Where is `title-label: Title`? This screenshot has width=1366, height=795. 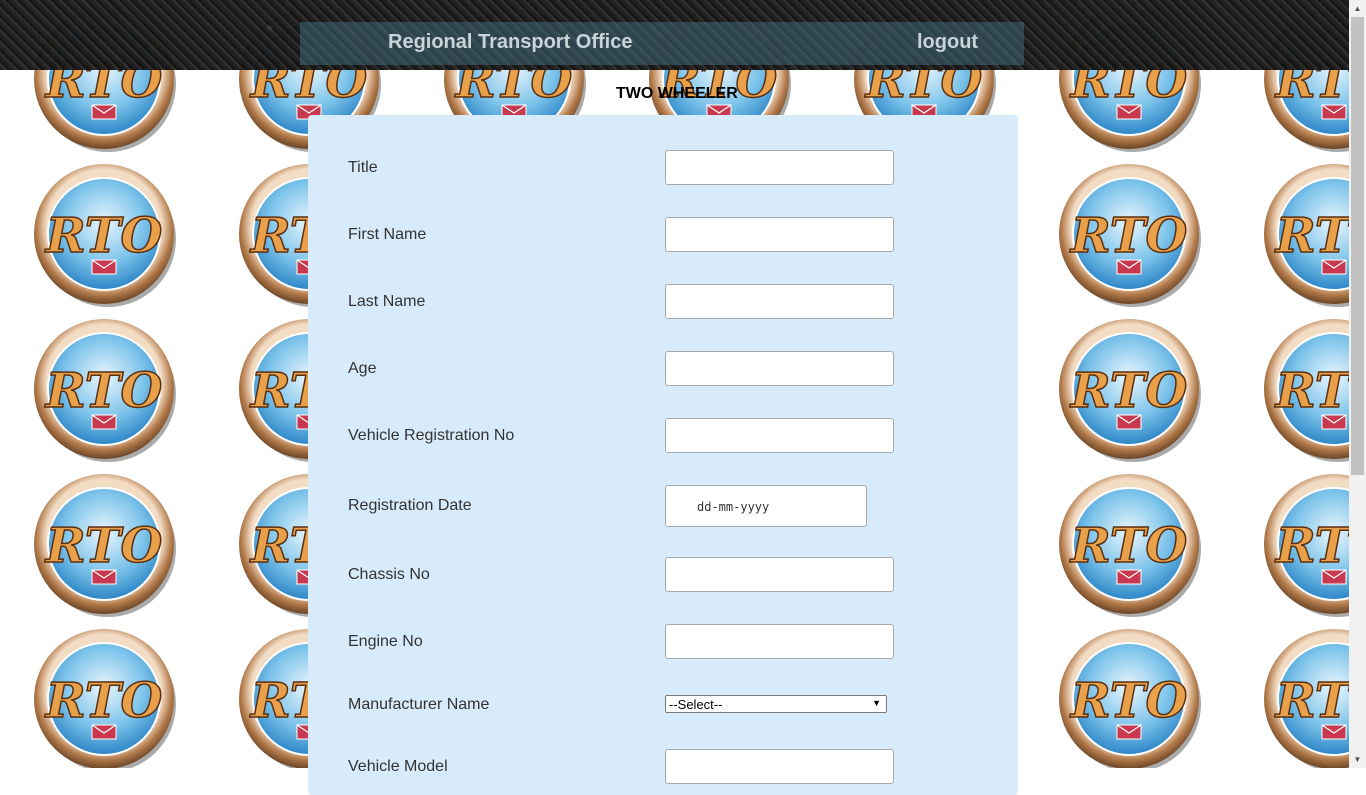 title-label: Title is located at coordinates (363, 167).